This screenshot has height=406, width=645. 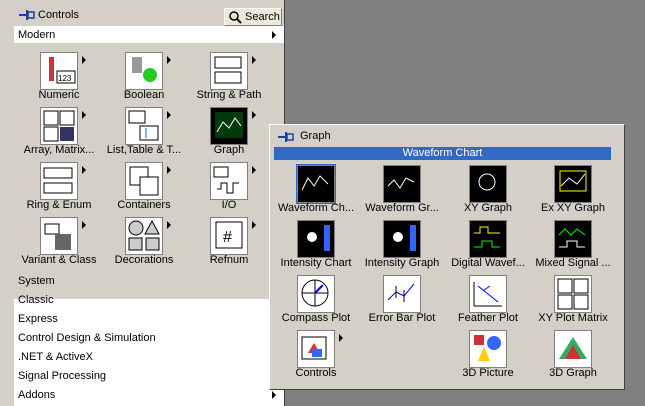 I want to click on item-label: Containers, so click(x=144, y=205).